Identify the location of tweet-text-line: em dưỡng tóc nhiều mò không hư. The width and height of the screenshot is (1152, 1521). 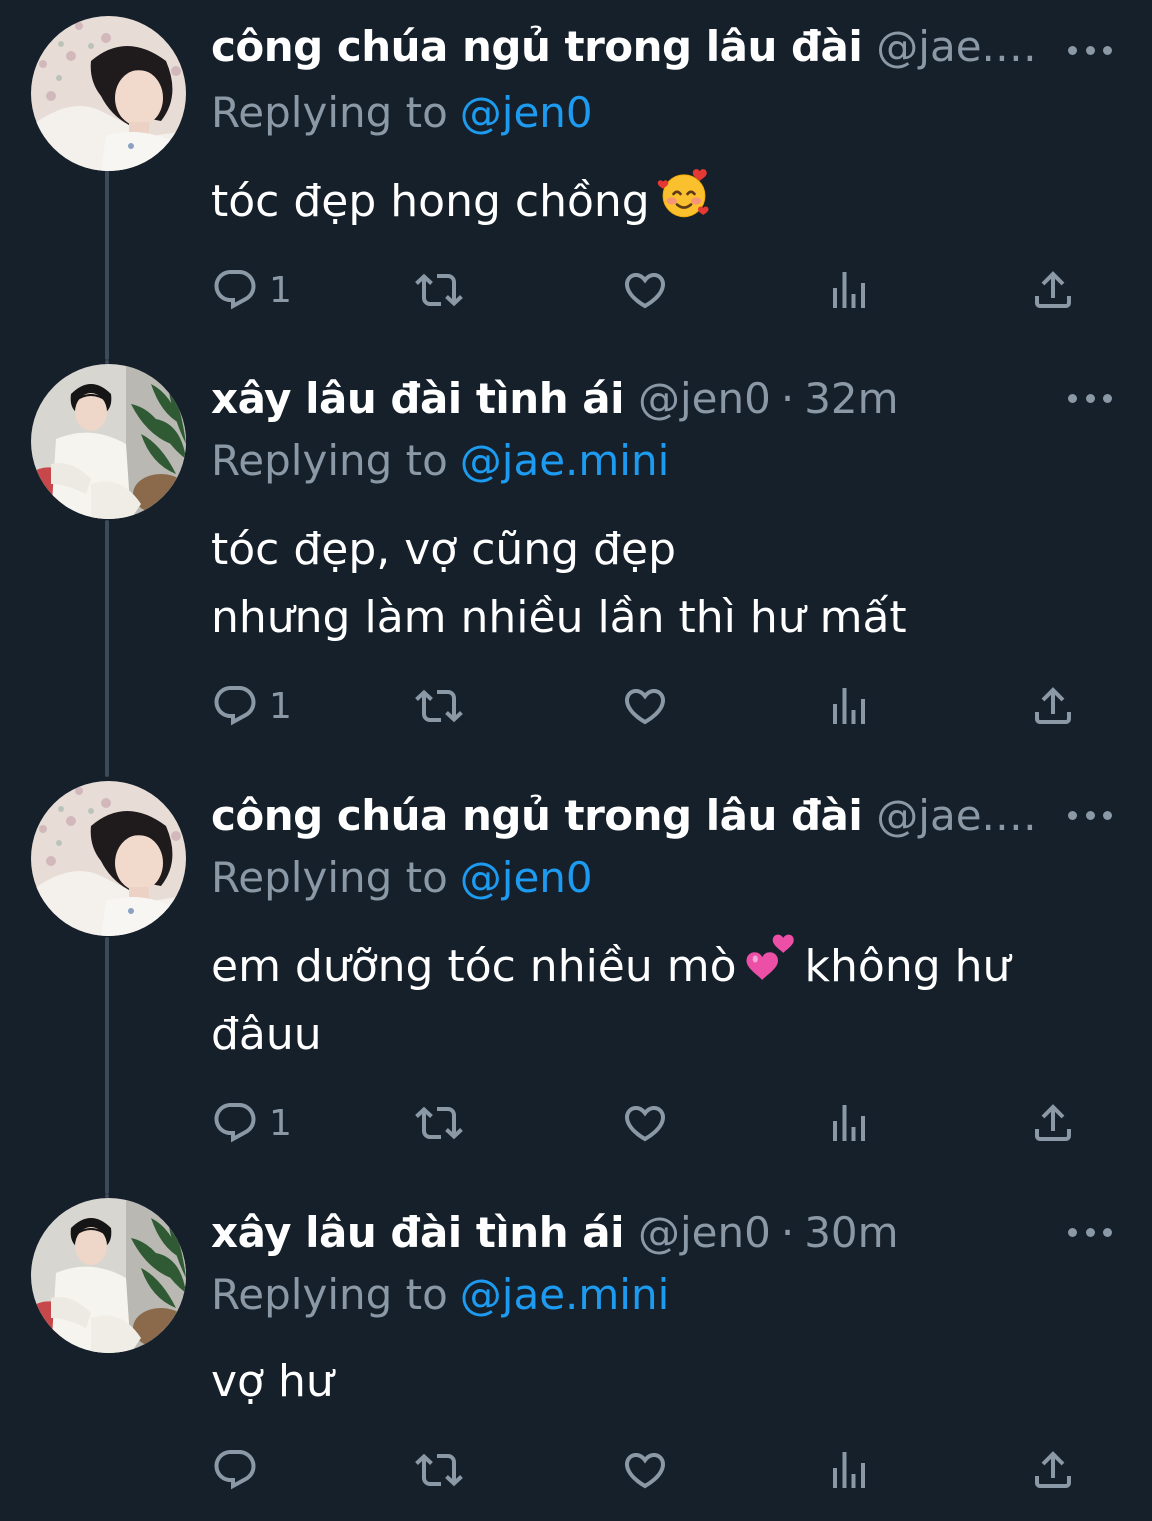
(621, 966).